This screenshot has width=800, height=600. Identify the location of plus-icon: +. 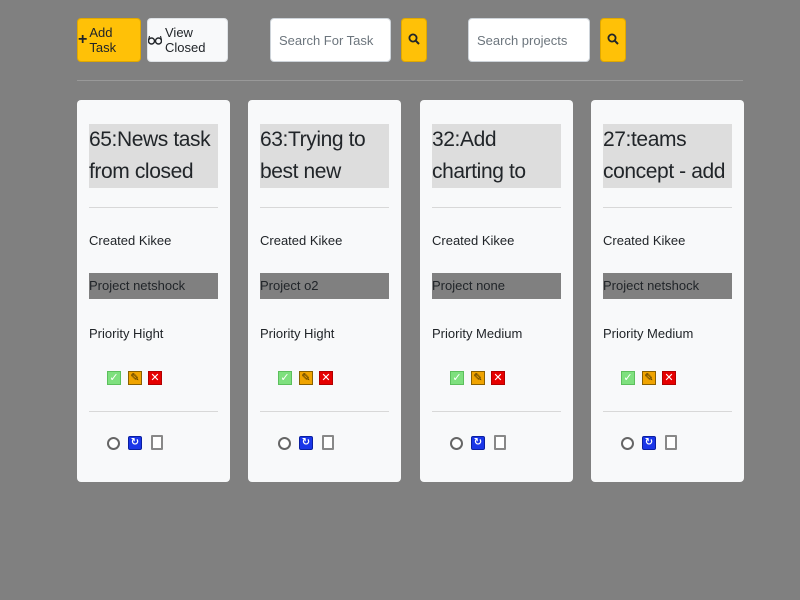
(83, 39).